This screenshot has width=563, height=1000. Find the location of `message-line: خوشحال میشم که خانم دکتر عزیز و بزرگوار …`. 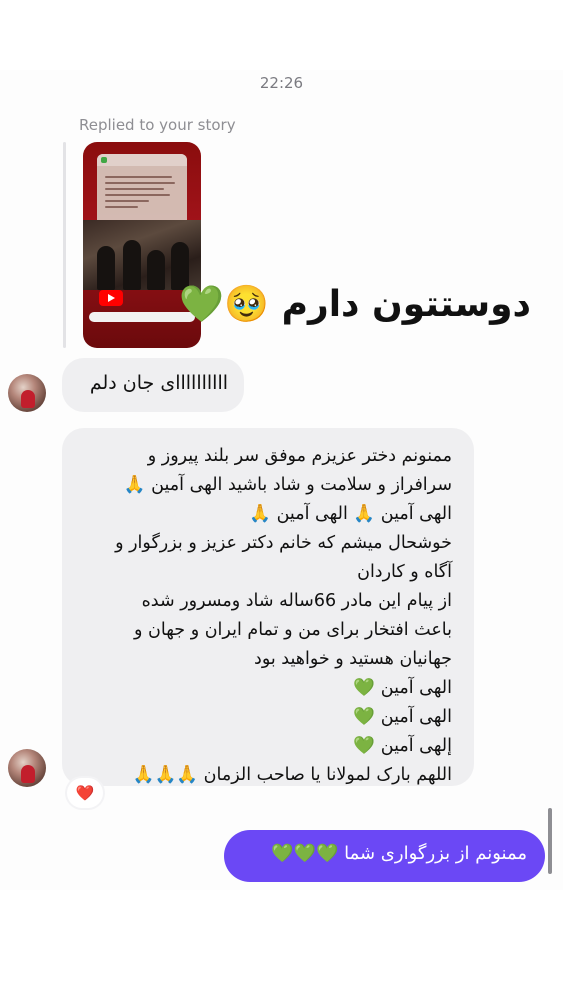

message-line: خوشحال میشم که خانم دکتر عزیز و بزرگوار … is located at coordinates (283, 543).